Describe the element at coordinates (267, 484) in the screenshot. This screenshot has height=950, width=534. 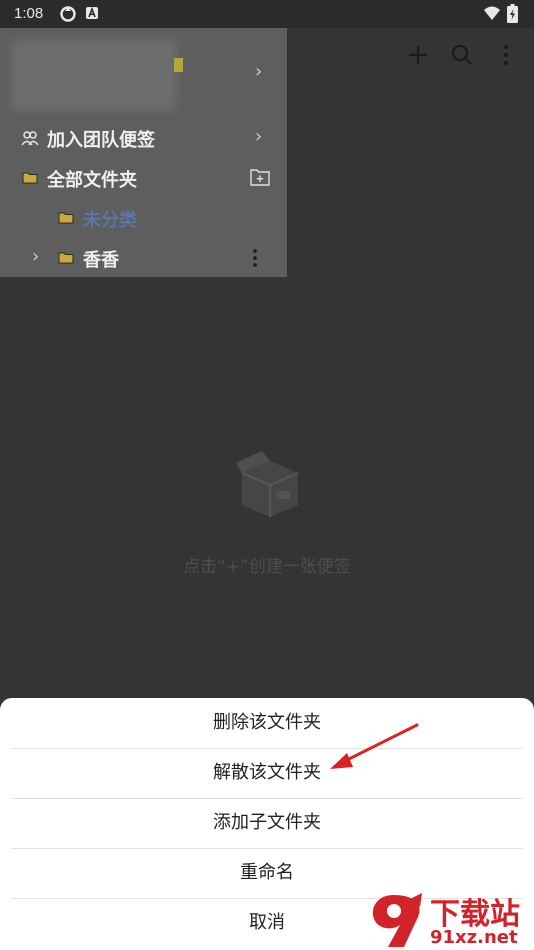
I see `empty-box-illustration-icon` at that location.